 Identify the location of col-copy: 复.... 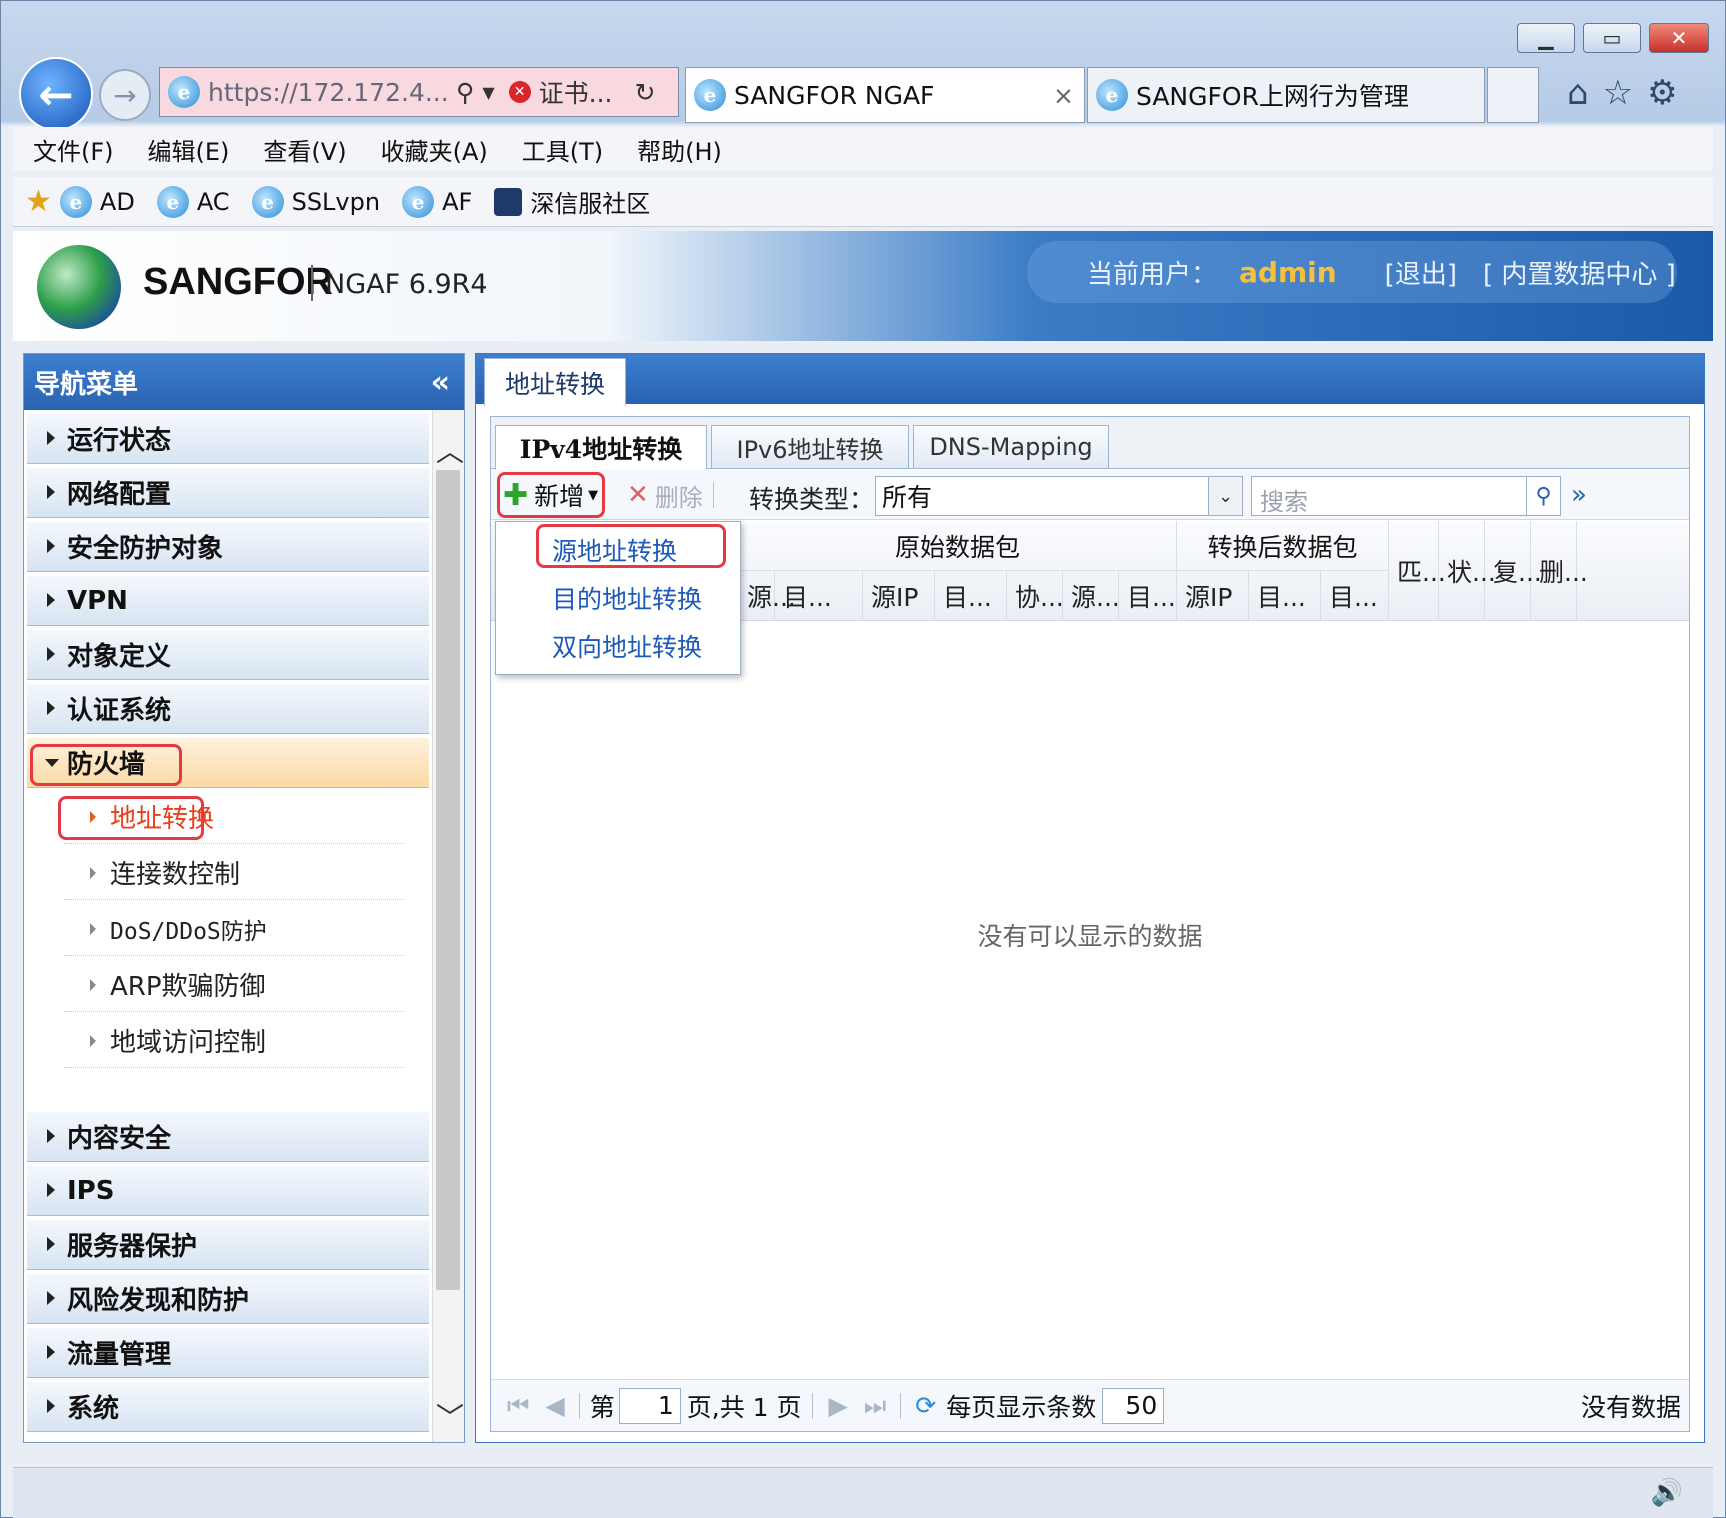
(1513, 571).